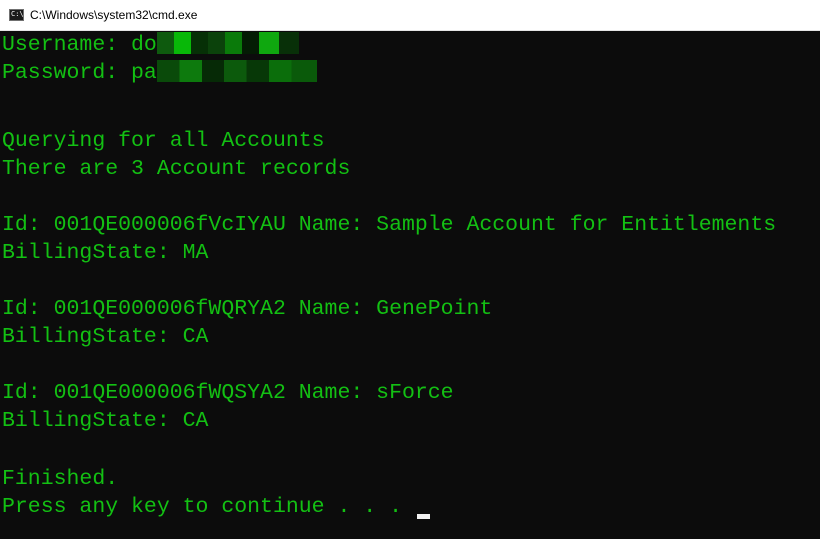 This screenshot has height=539, width=820. Describe the element at coordinates (410, 15) in the screenshot. I see `title-bar: C:\Windows\system32\cmd.exe` at that location.